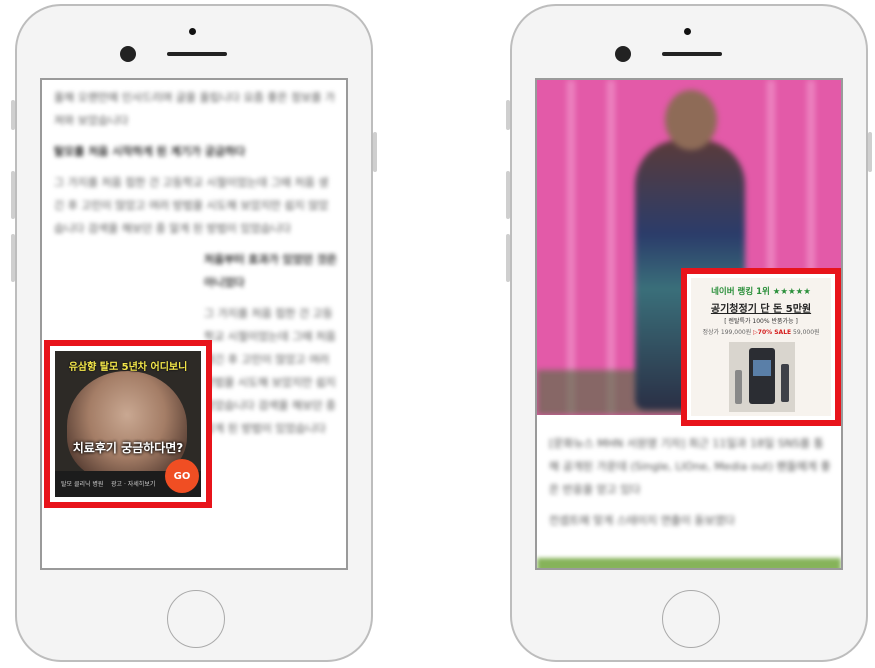 The image size is (875, 668). What do you see at coordinates (761, 321) in the screenshot?
I see `ad-subline: [ 렌탈특가 100% 반품가능 ]` at bounding box center [761, 321].